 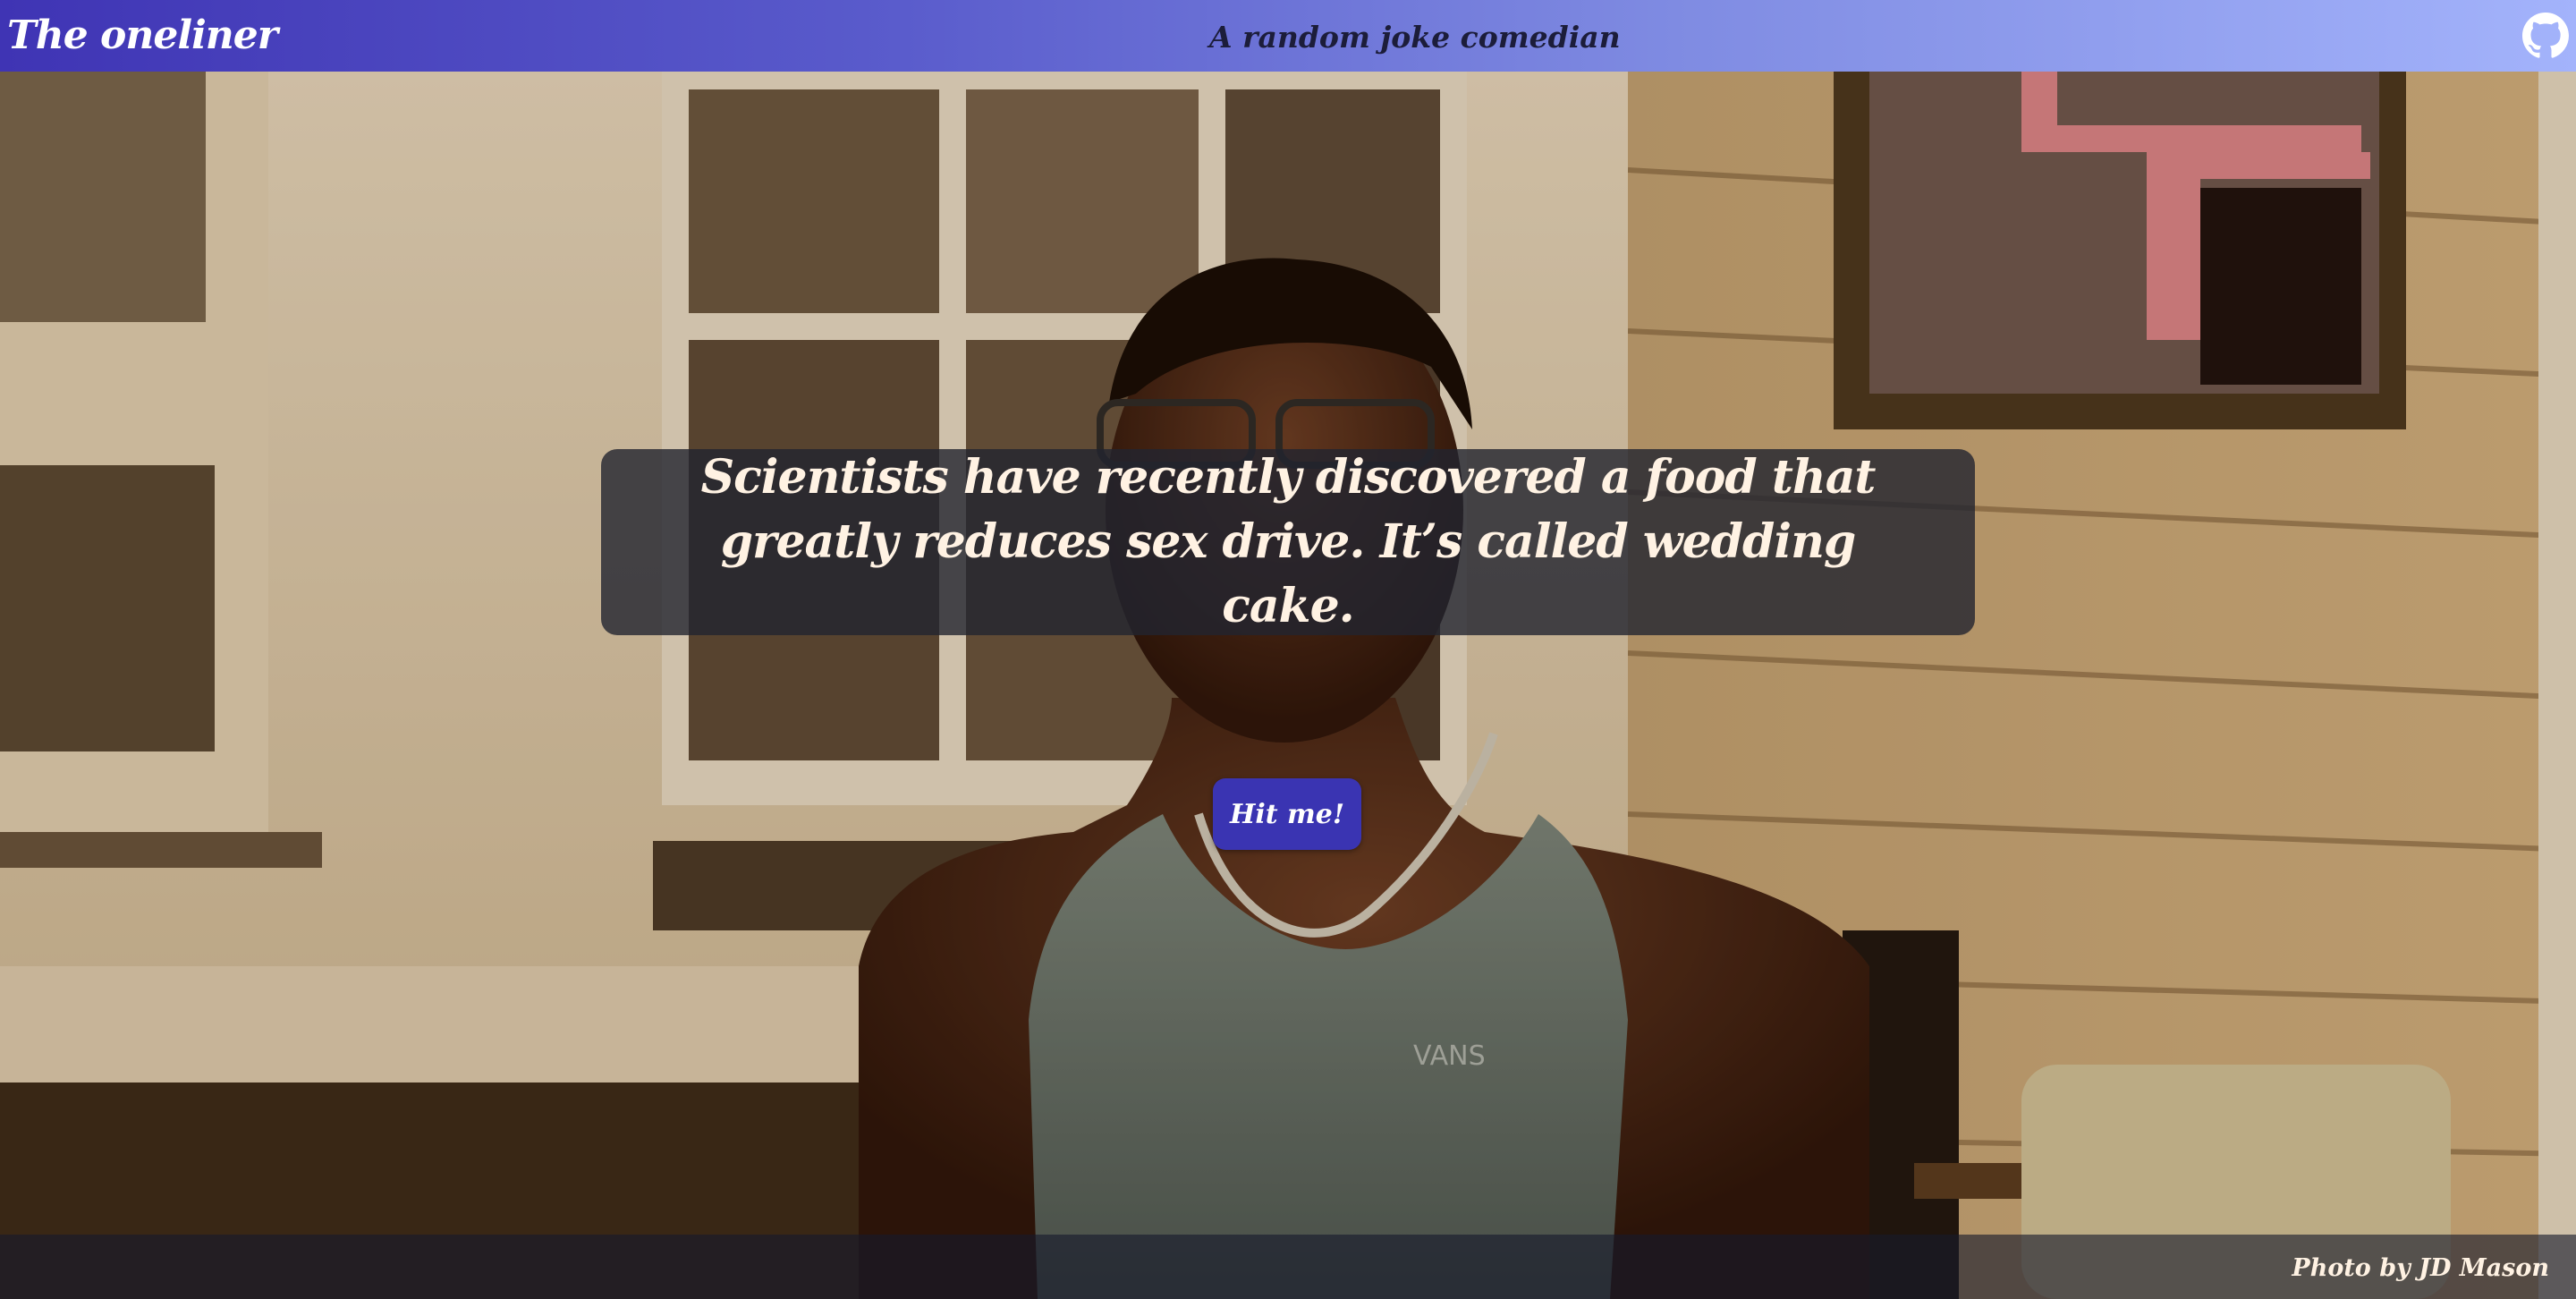 I want to click on github-link, so click(x=2545, y=36).